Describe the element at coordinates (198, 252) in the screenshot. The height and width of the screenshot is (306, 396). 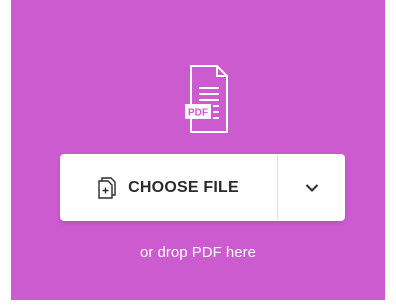
I see `drop-hint-text: or drop PDF here` at that location.